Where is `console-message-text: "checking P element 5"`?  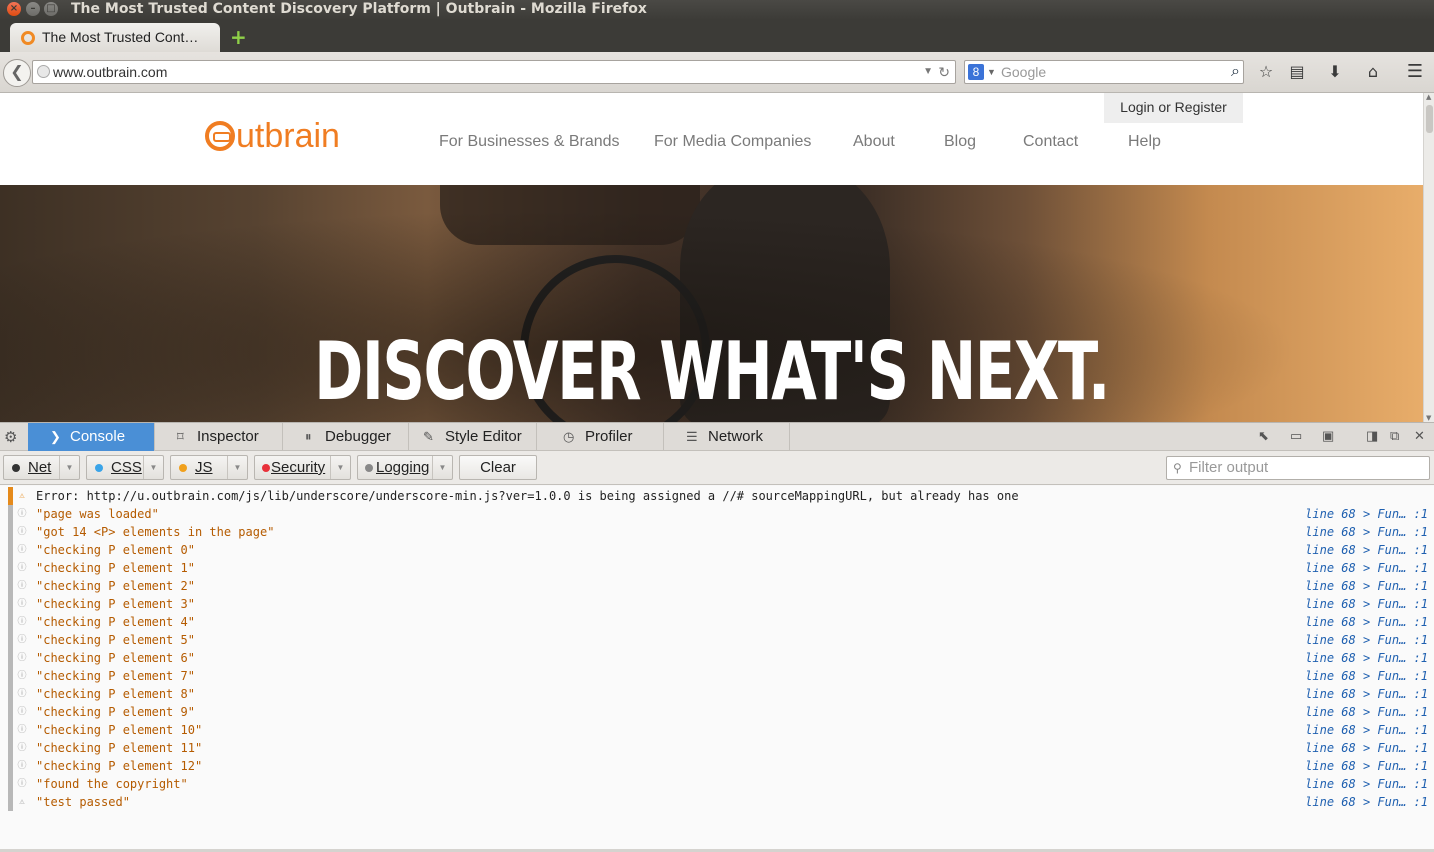 console-message-text: "checking P element 5" is located at coordinates (115, 640).